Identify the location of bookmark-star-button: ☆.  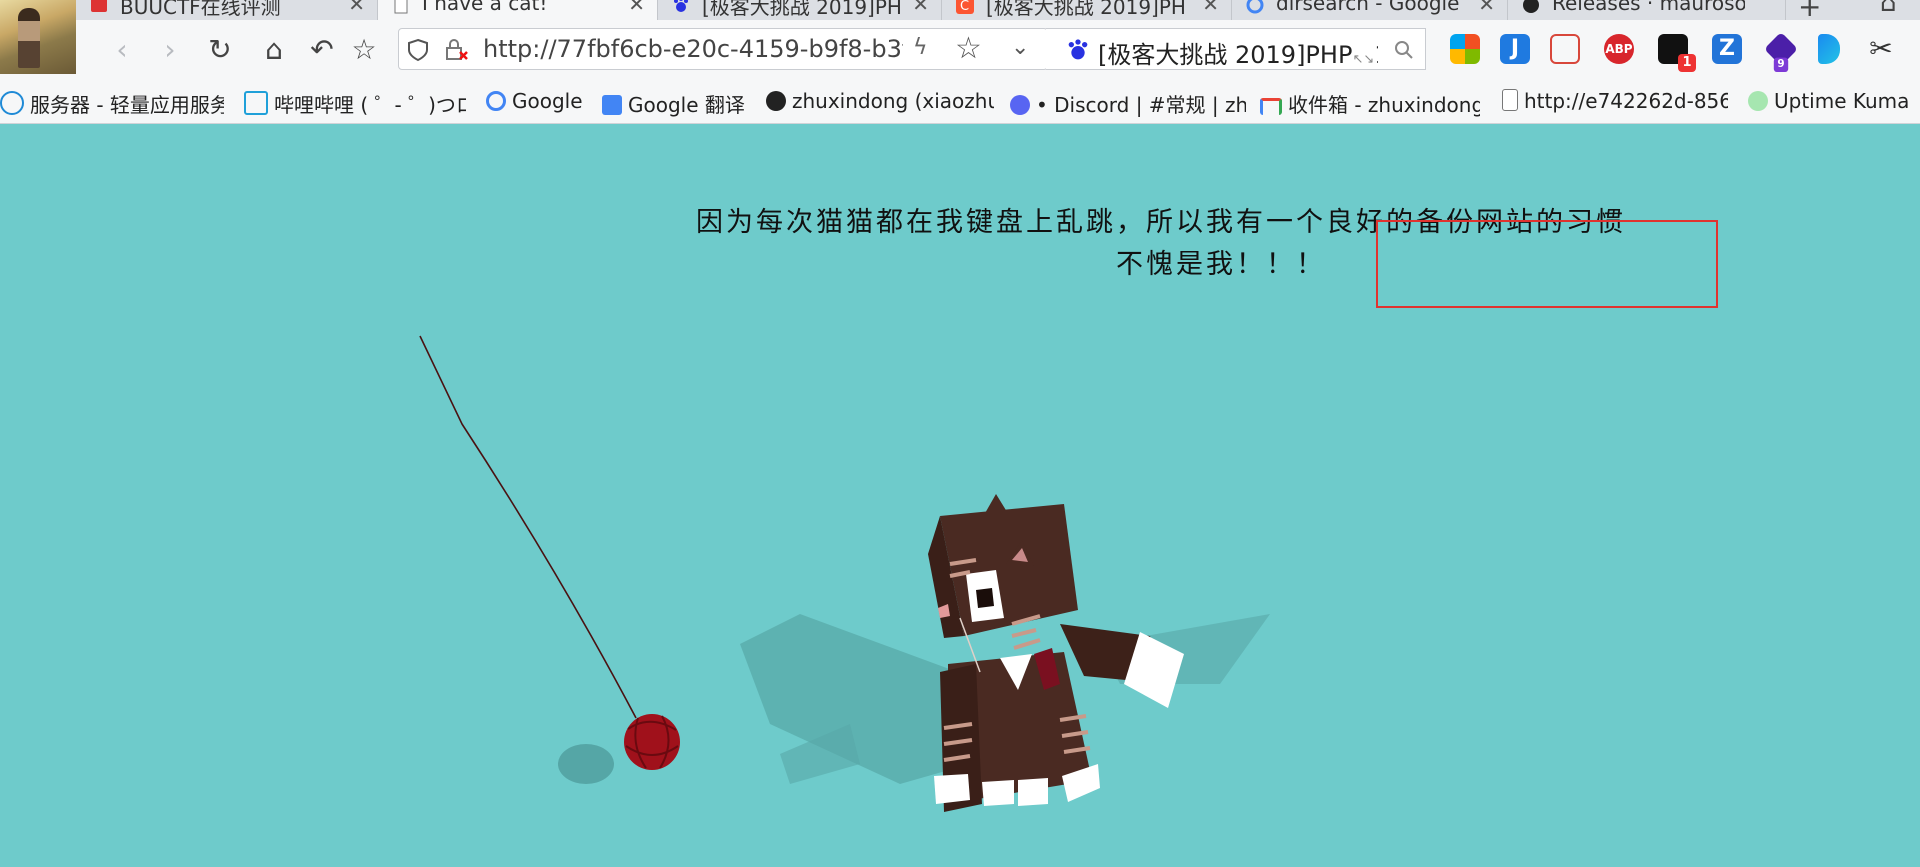
(364, 50).